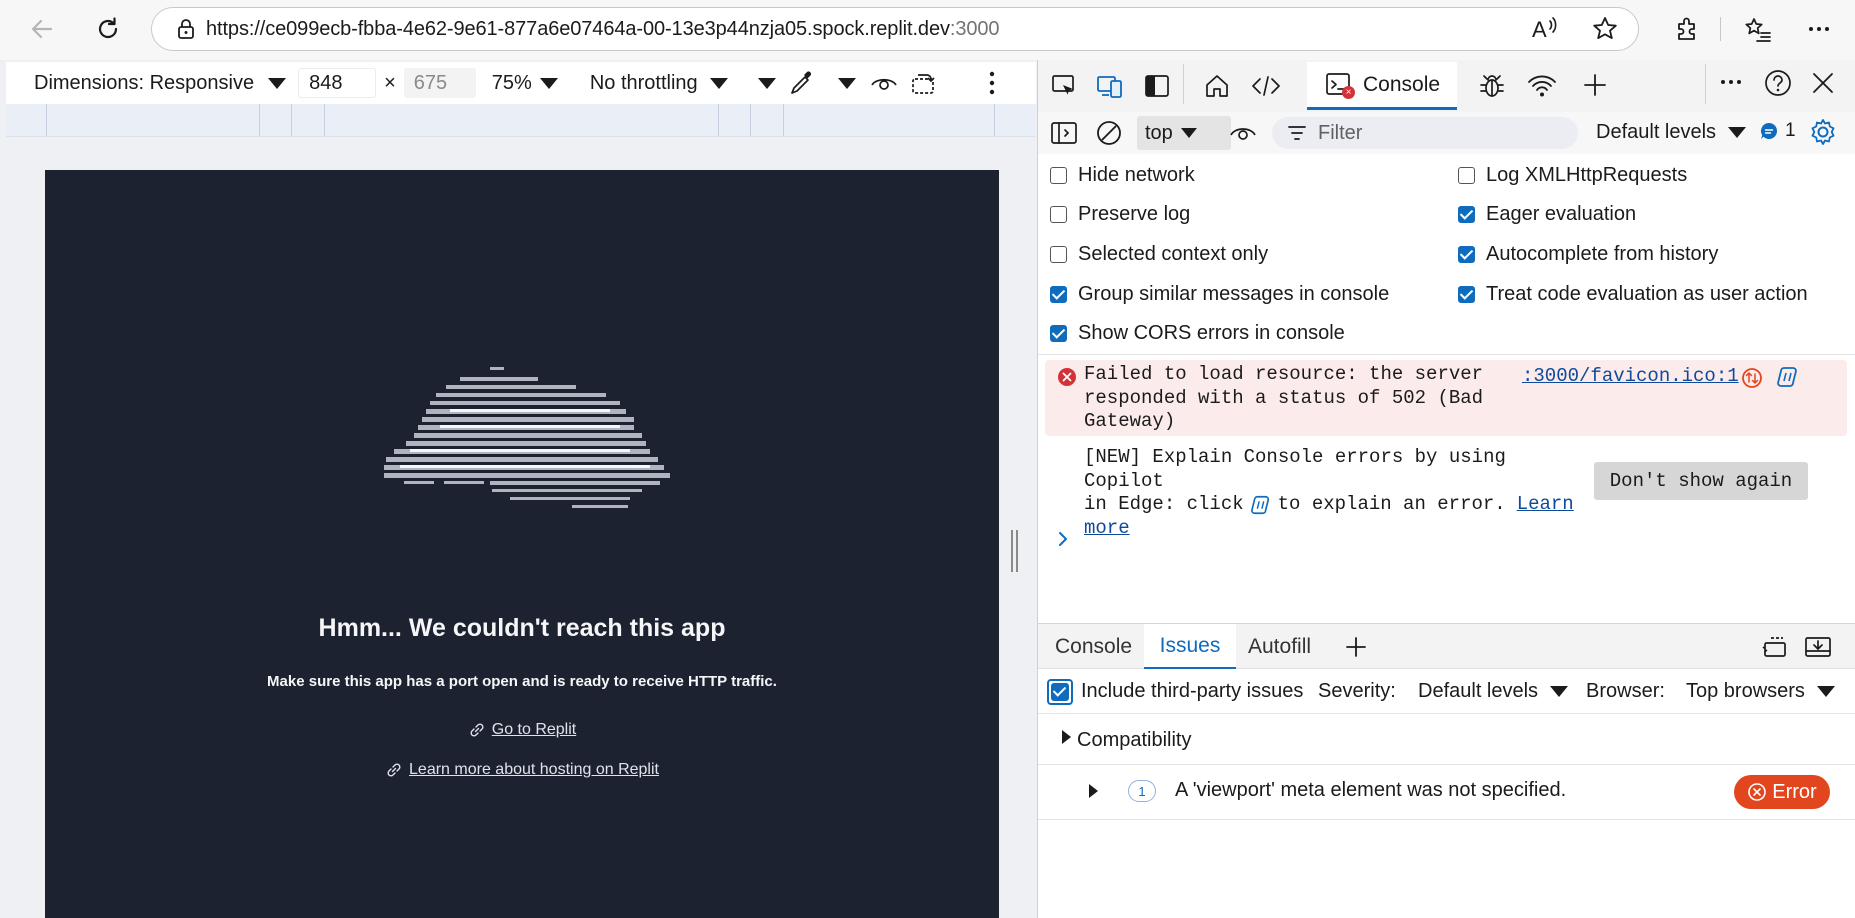  What do you see at coordinates (1015, 551) in the screenshot?
I see `devtools-resize-handle` at bounding box center [1015, 551].